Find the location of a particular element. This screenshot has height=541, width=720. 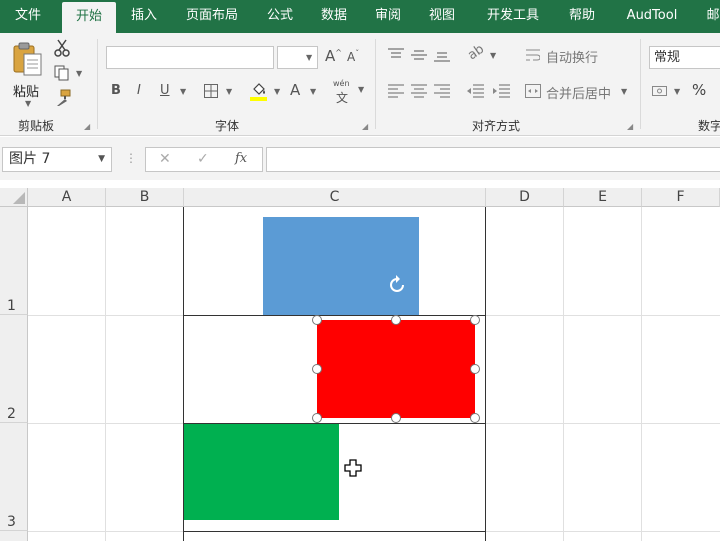

resize-handle-top-left is located at coordinates (317, 320).